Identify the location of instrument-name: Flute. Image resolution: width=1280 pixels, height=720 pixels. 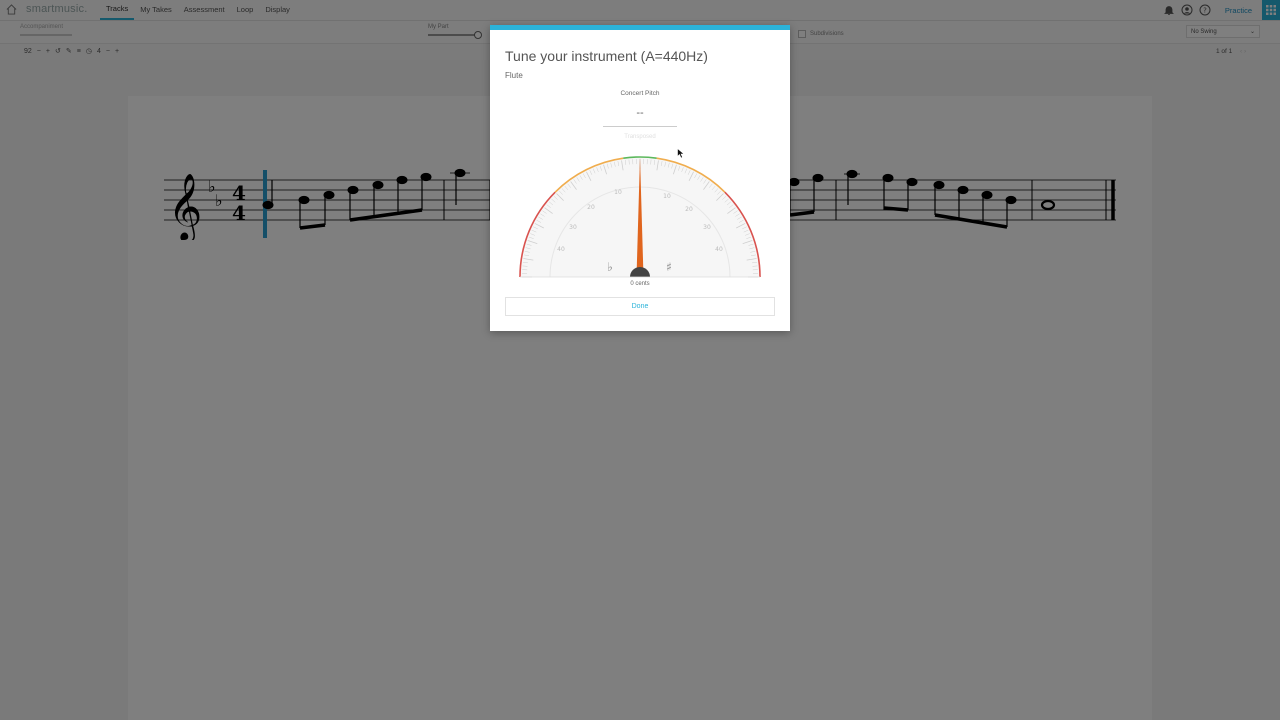
(514, 75).